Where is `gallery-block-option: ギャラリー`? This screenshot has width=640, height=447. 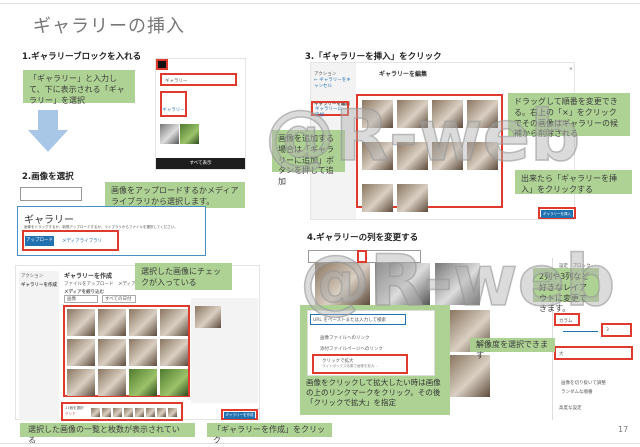
gallery-block-option: ギャラリー is located at coordinates (173, 104).